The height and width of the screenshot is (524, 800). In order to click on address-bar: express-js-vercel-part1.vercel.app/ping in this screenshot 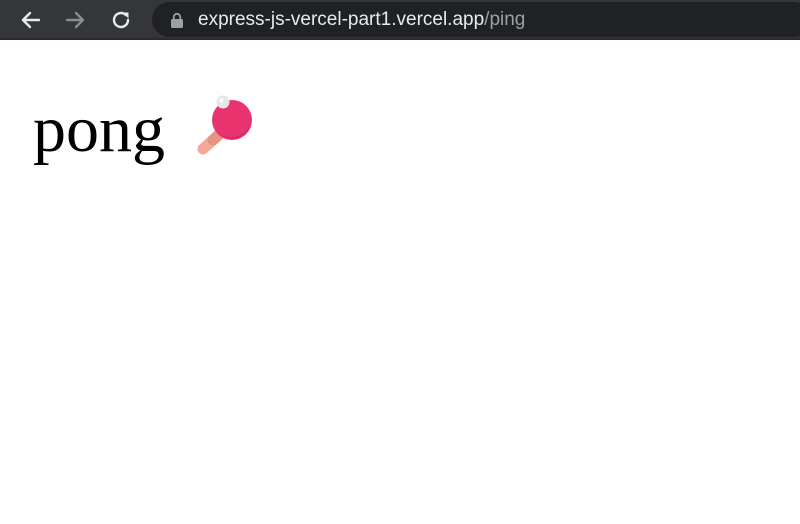, I will do `click(476, 19)`.